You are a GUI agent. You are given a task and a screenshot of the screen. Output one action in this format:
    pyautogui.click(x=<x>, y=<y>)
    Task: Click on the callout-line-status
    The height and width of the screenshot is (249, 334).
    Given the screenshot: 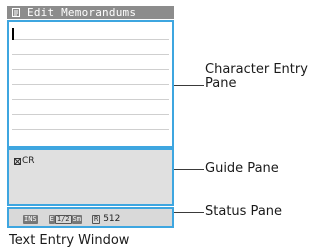 What is the action you would take?
    pyautogui.click(x=189, y=212)
    